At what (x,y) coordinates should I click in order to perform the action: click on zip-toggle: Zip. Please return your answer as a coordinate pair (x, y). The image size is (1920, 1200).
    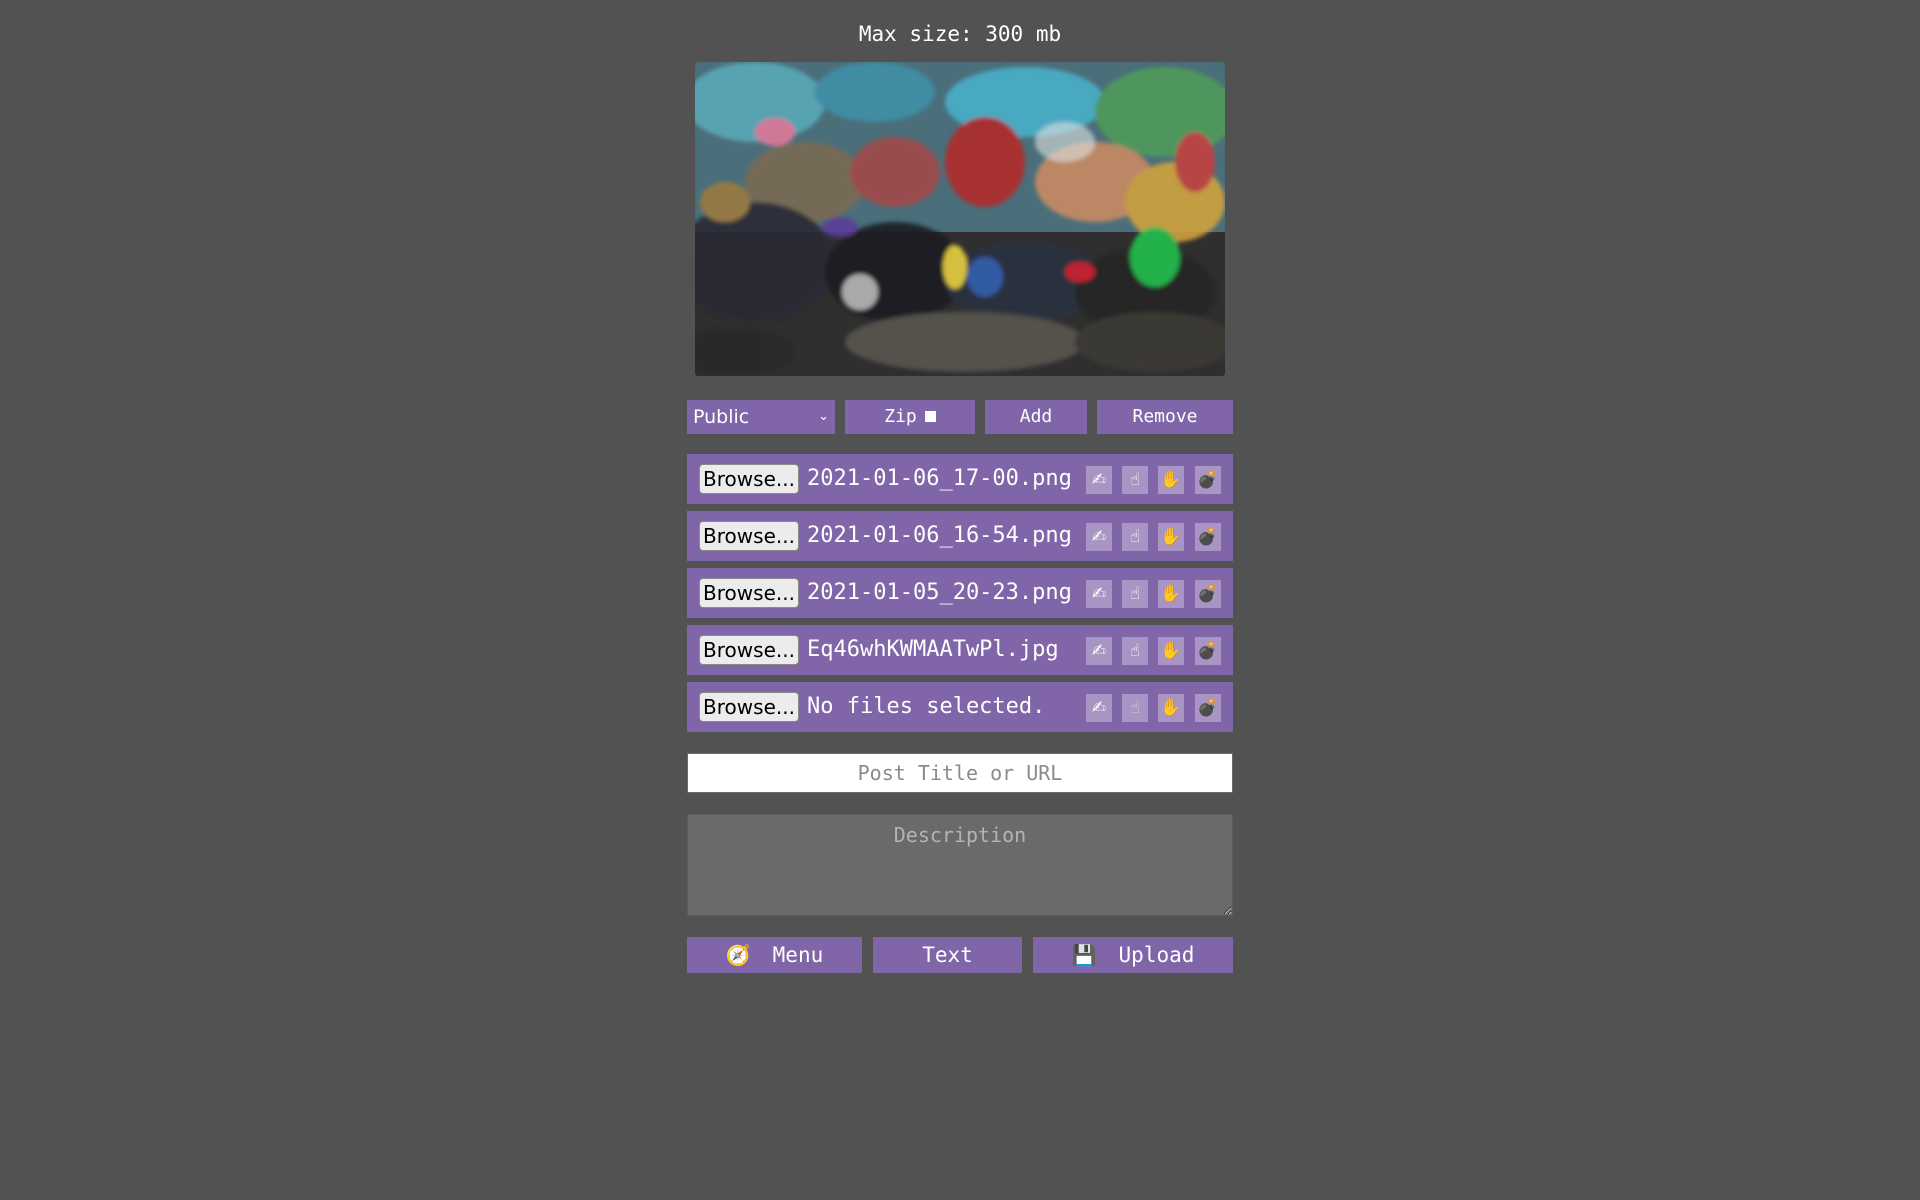
    Looking at the image, I should click on (910, 417).